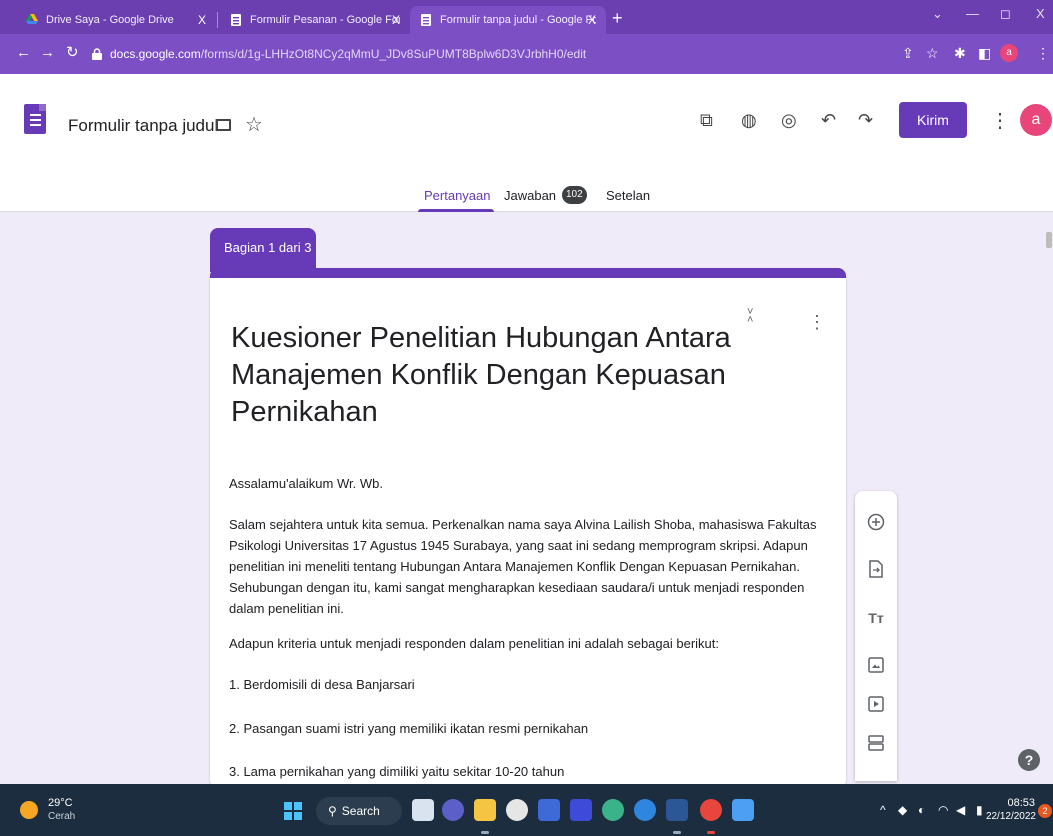  Describe the element at coordinates (876, 618) in the screenshot. I see `add-title-icon: Tт` at that location.